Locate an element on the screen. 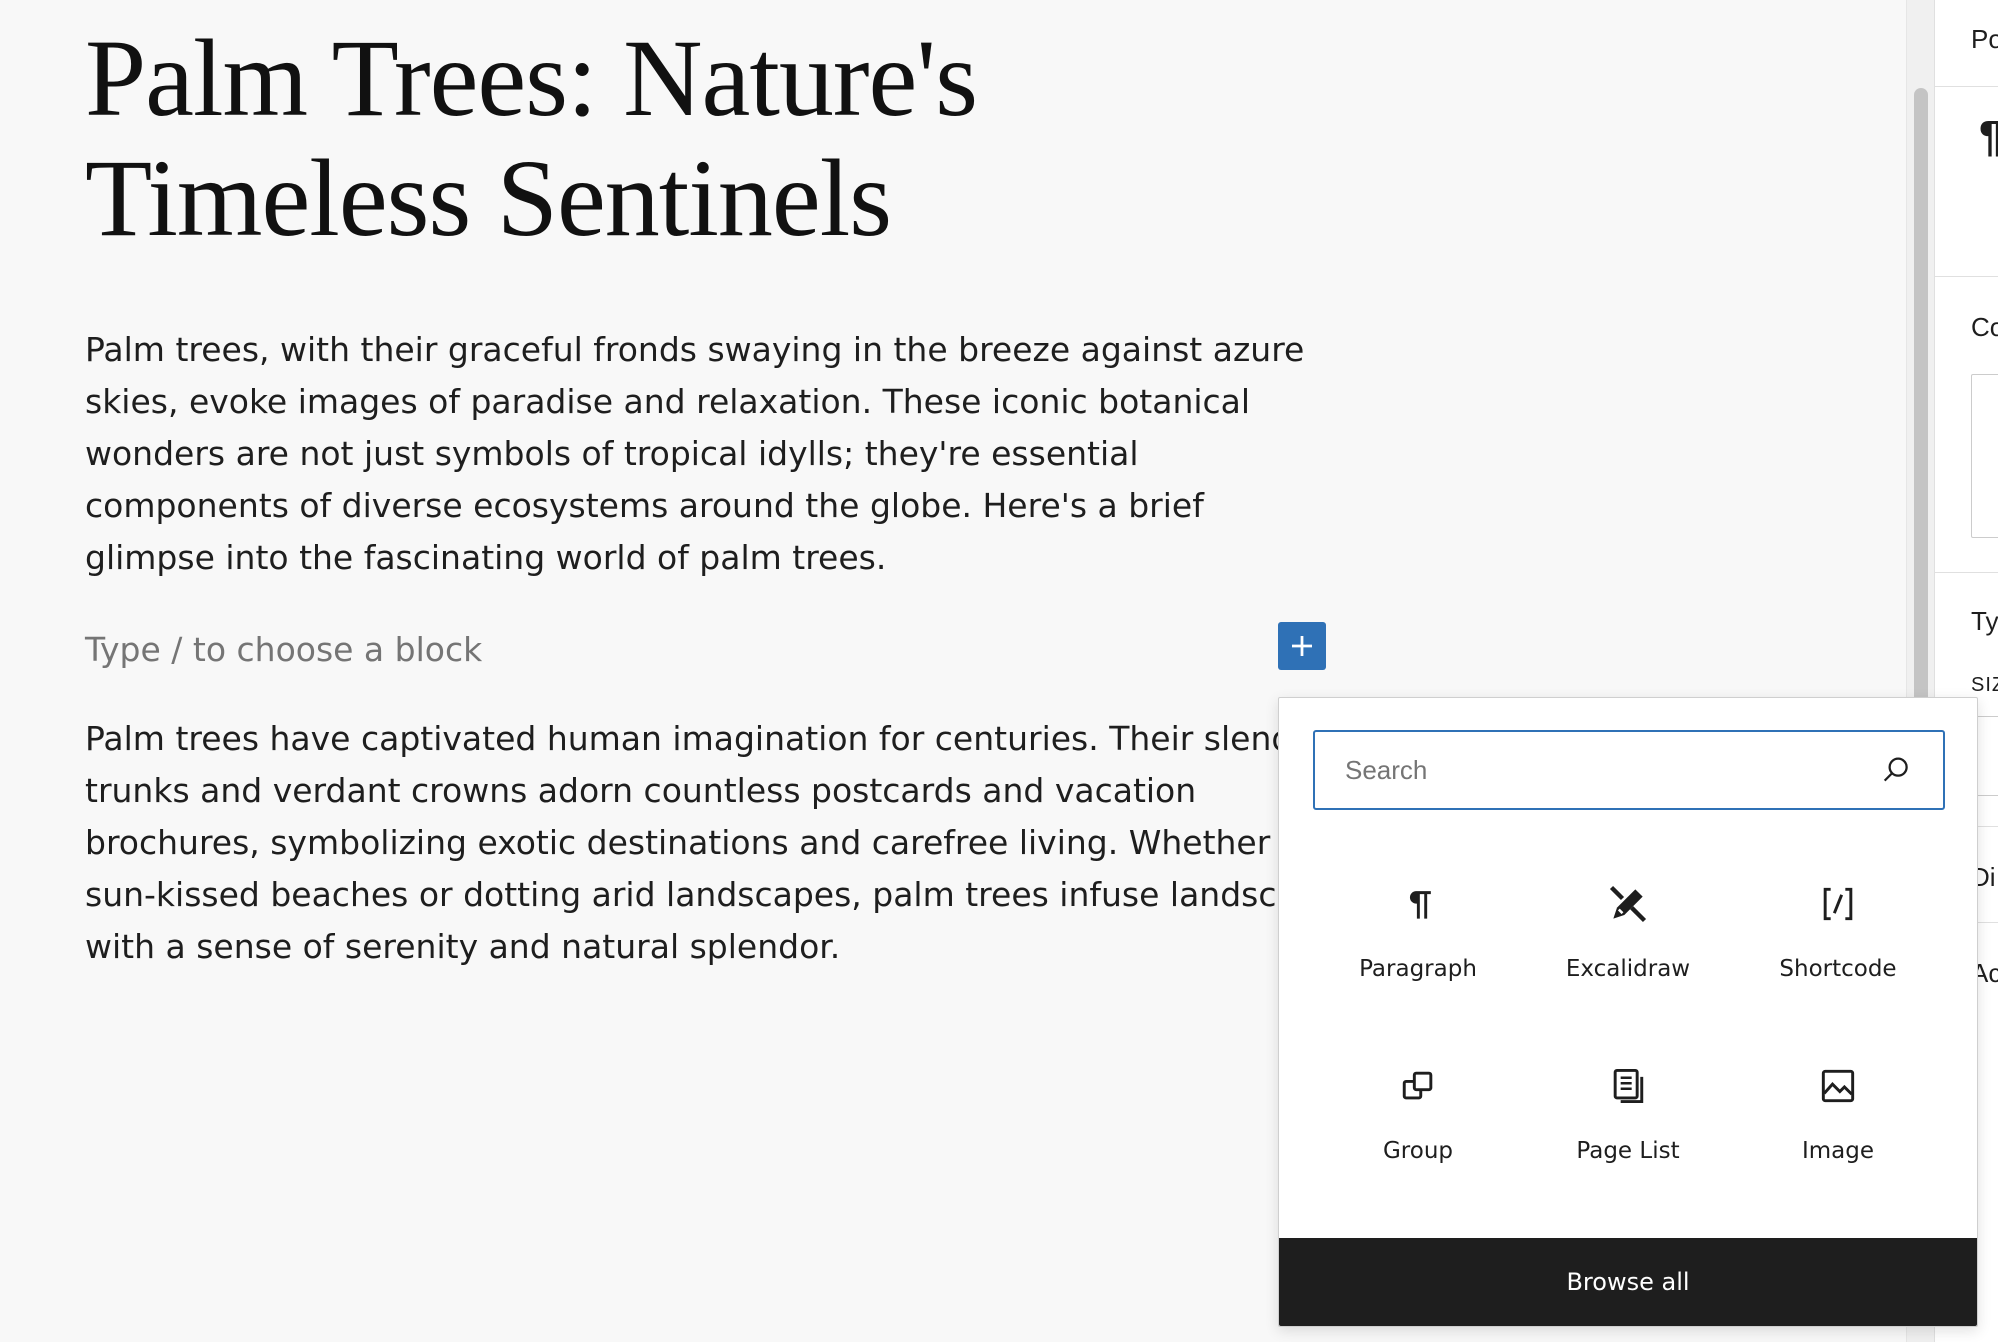 Image resolution: width=1998 pixels, height=1342 pixels. post-title-line-2: Timeless Sentinels is located at coordinates (488, 198).